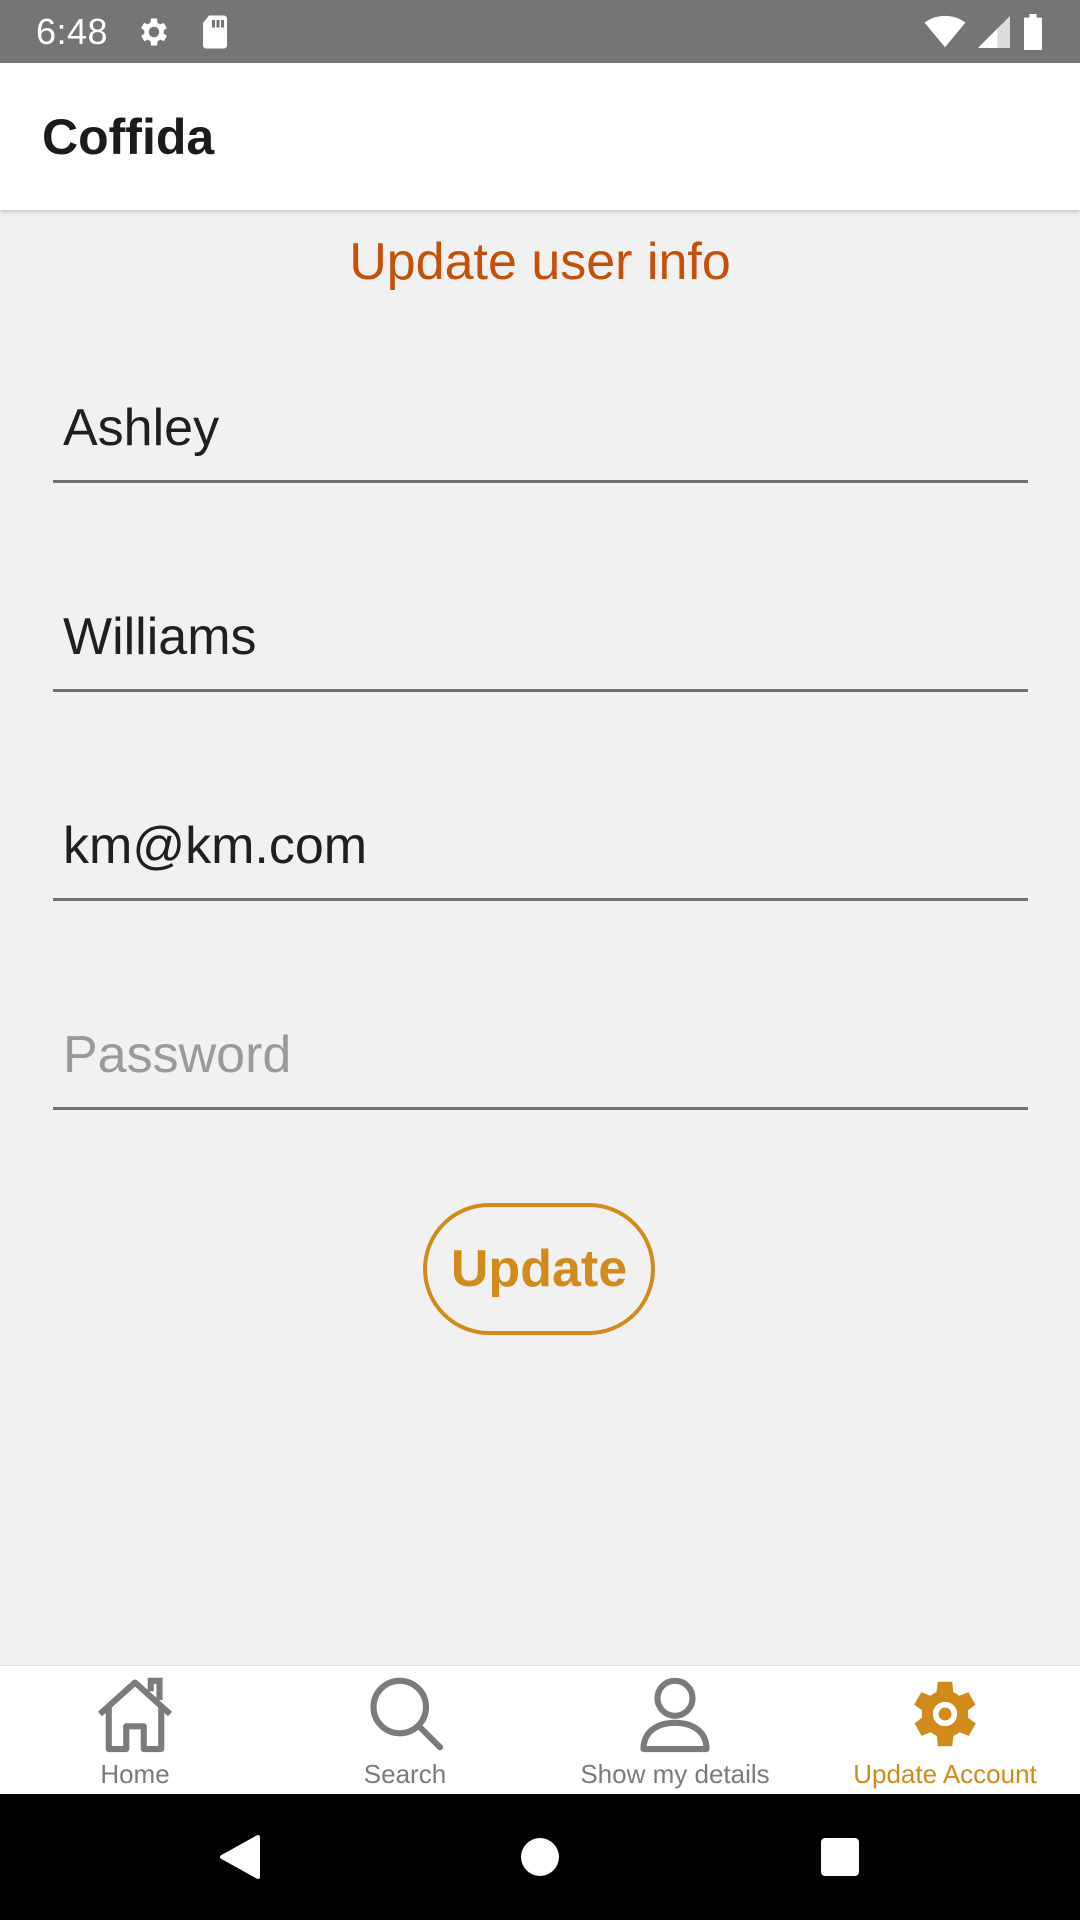 This screenshot has height=1920, width=1080. I want to click on tab-label: Search, so click(405, 1774).